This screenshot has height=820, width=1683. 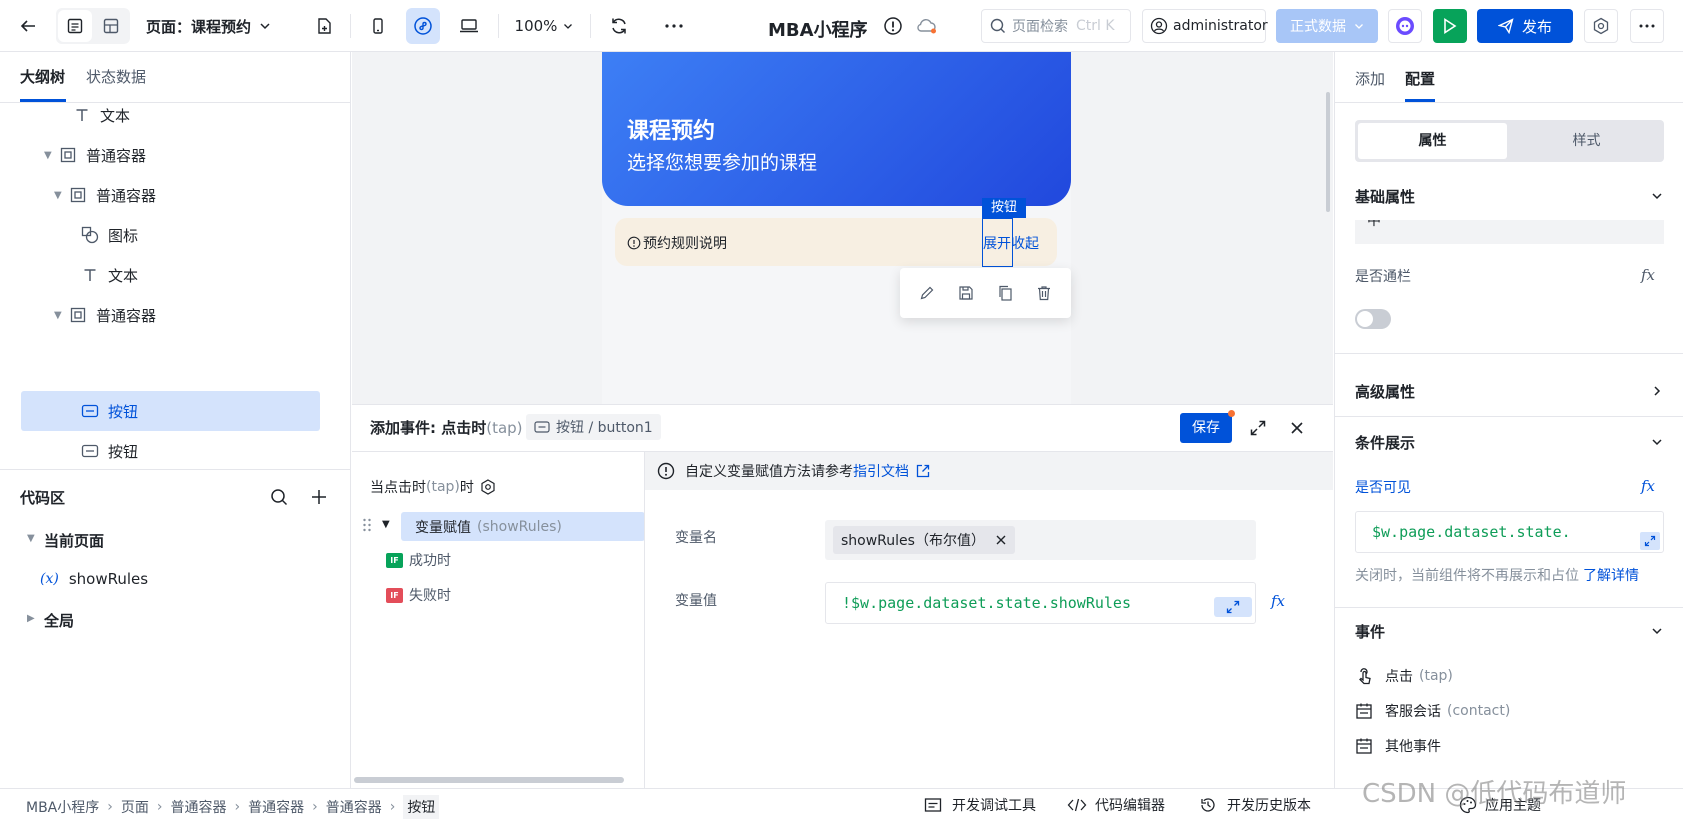 I want to click on ai-assistant-icon, so click(x=1405, y=26).